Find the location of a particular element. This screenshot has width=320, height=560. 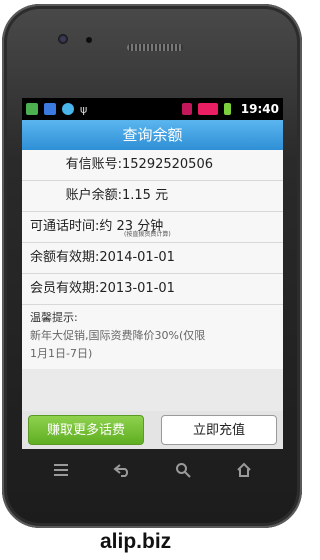

balance-label: 账户余额: is located at coordinates (93, 195).